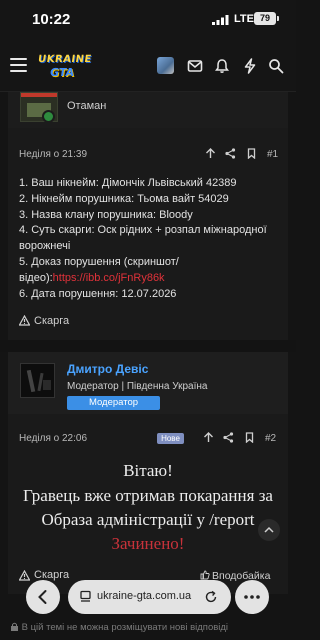  I want to click on site-logo: UKRAINE GTA, so click(64, 67).